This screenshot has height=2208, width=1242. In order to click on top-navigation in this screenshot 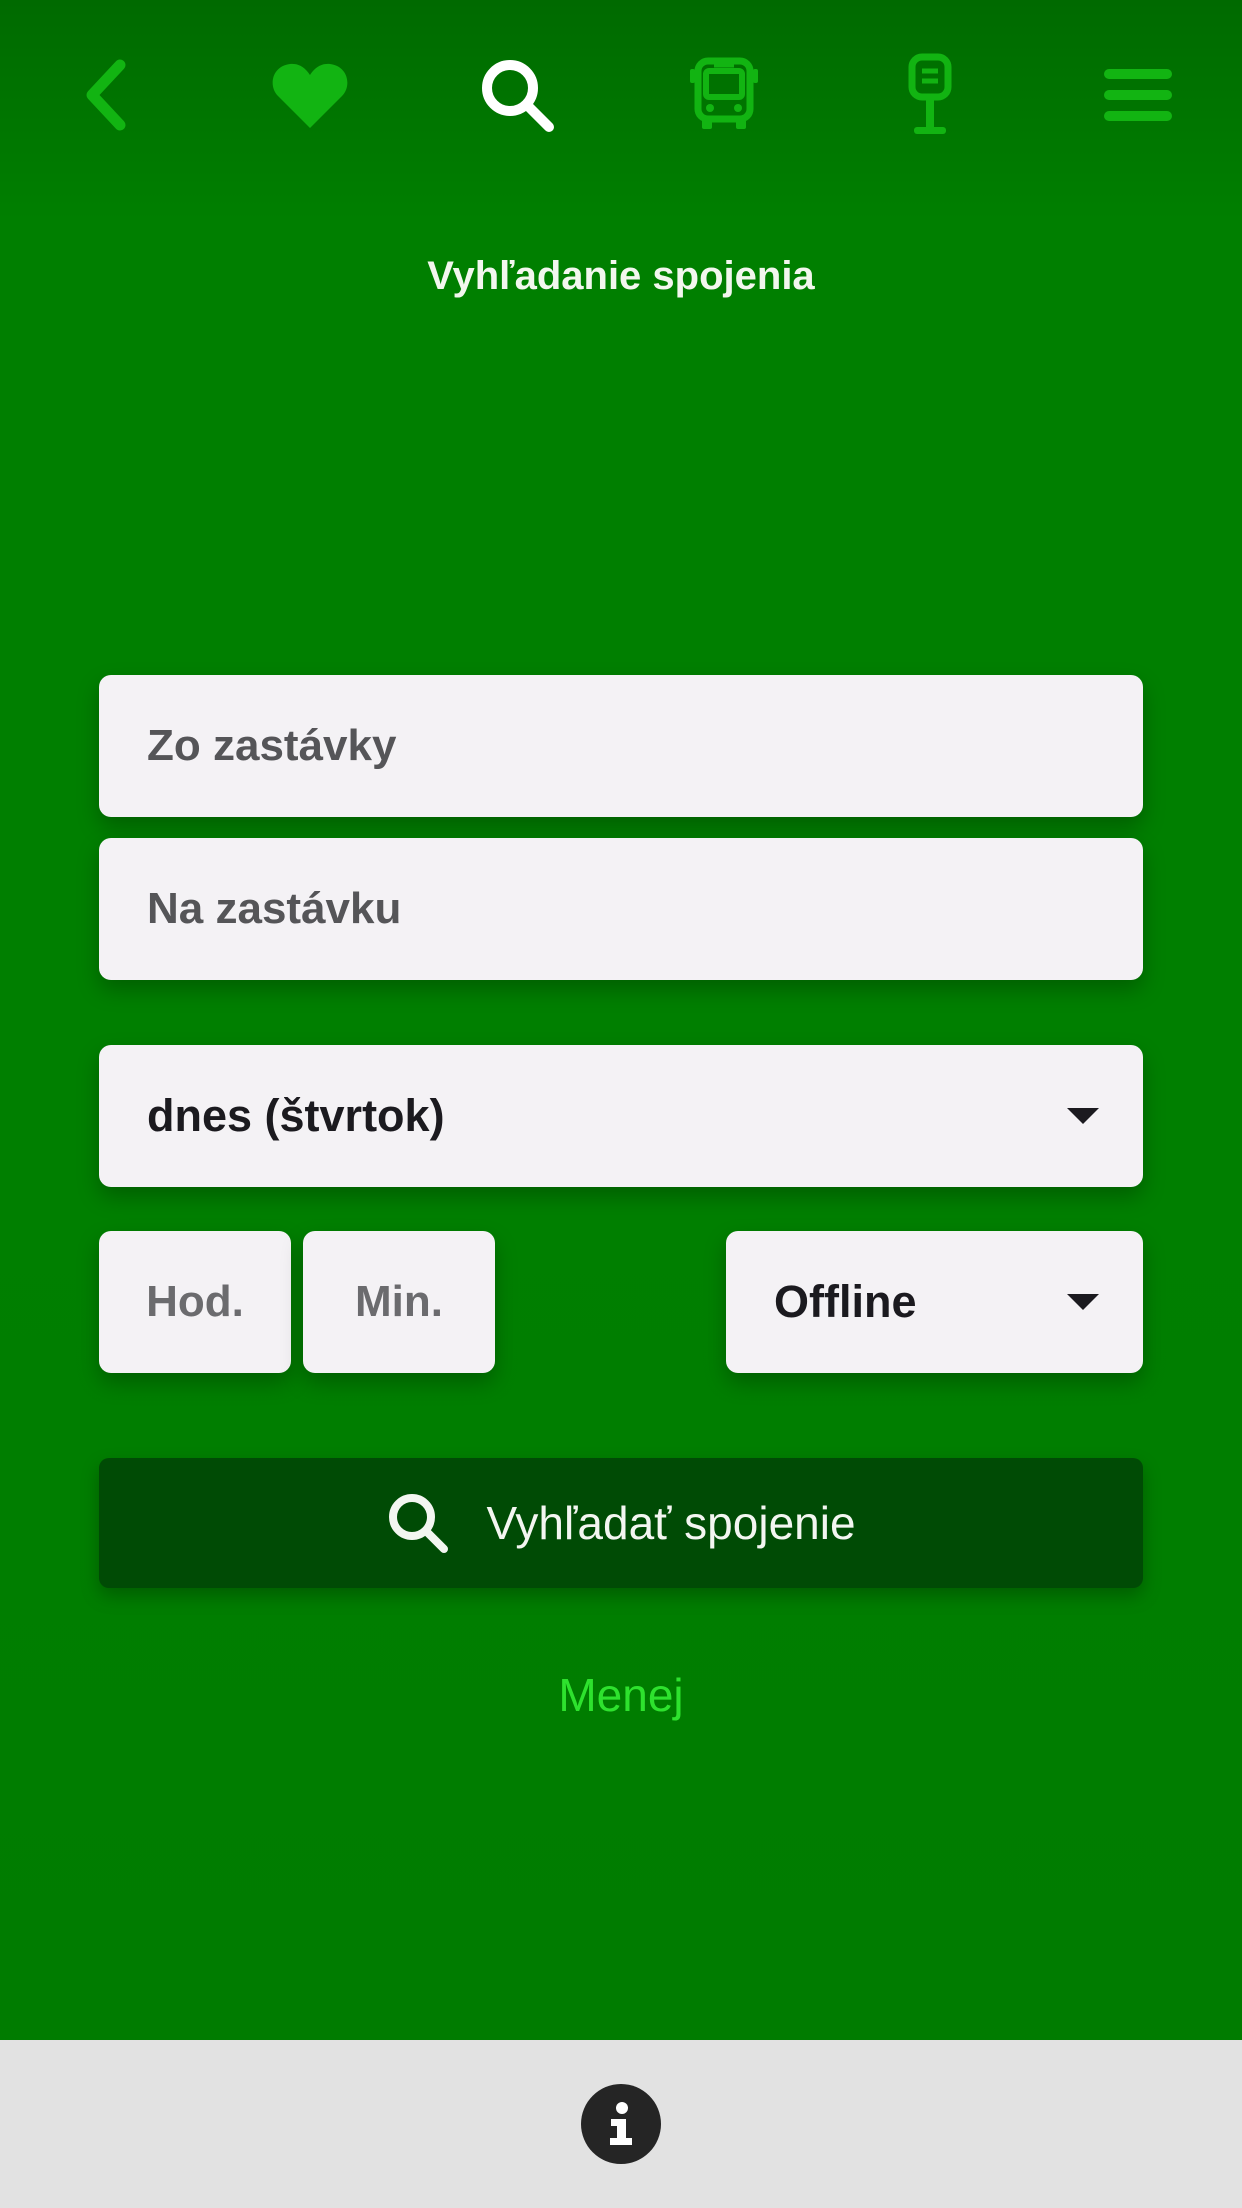, I will do `click(621, 95)`.